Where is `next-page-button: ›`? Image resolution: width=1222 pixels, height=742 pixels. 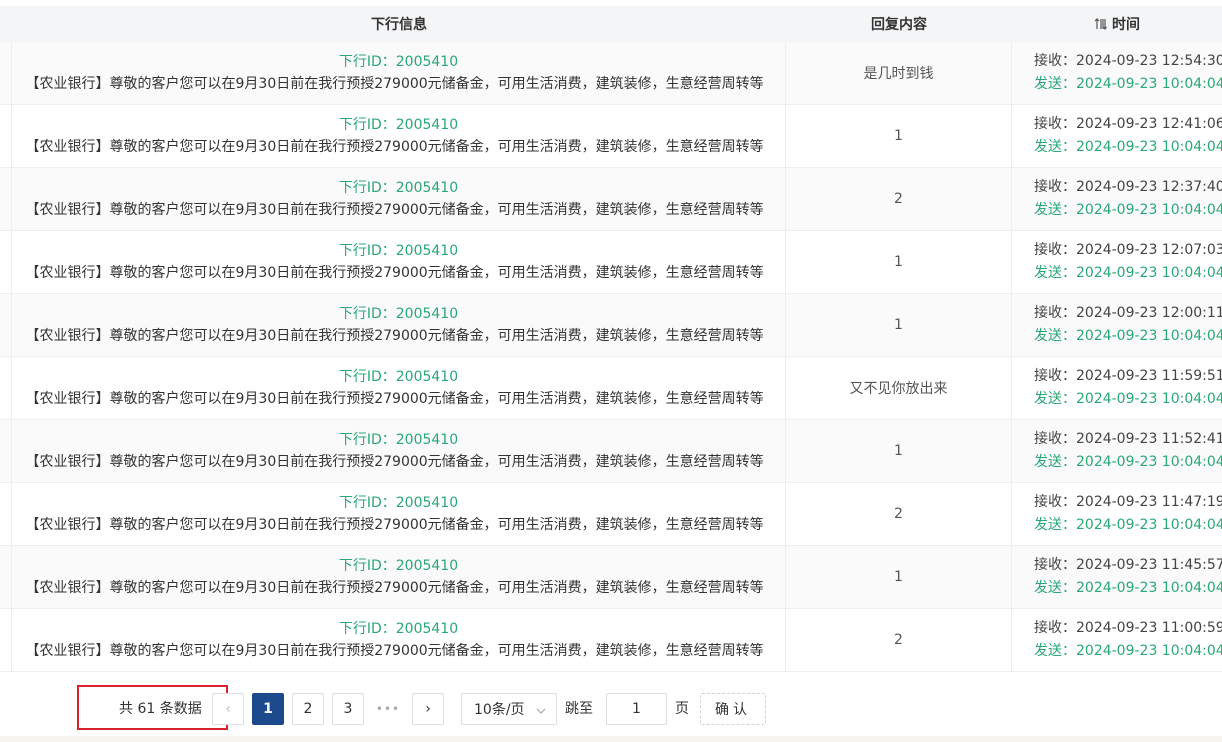
next-page-button: › is located at coordinates (428, 709).